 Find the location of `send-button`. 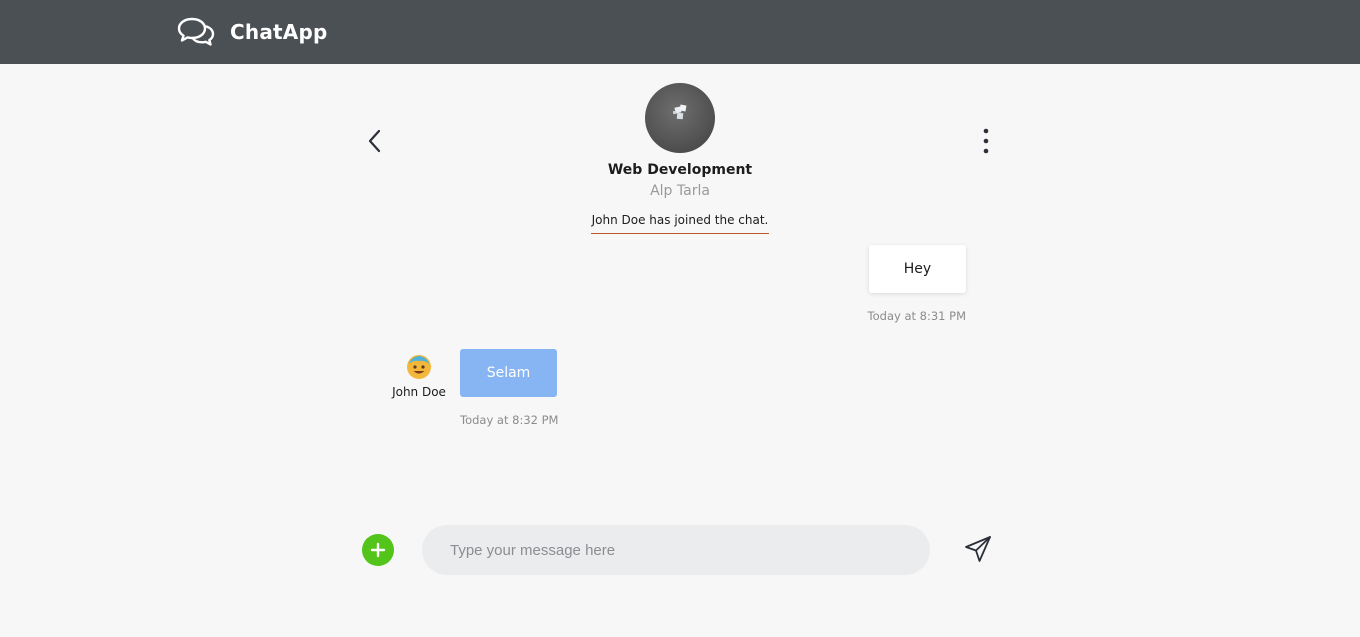

send-button is located at coordinates (978, 549).